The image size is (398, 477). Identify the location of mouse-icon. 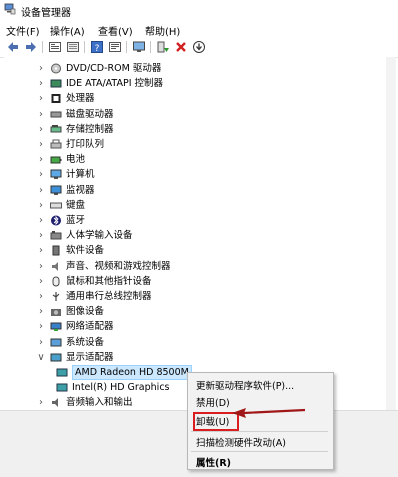
(56, 281).